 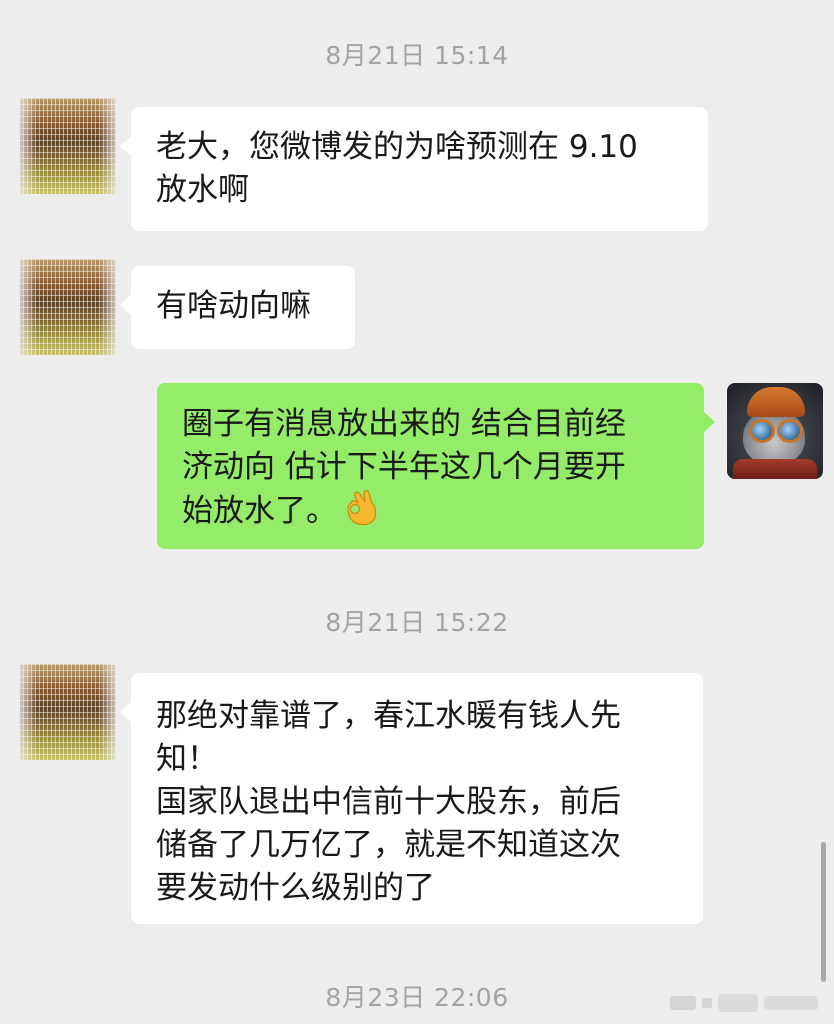 I want to click on timestamp: 8月21日 15:22, so click(x=417, y=622).